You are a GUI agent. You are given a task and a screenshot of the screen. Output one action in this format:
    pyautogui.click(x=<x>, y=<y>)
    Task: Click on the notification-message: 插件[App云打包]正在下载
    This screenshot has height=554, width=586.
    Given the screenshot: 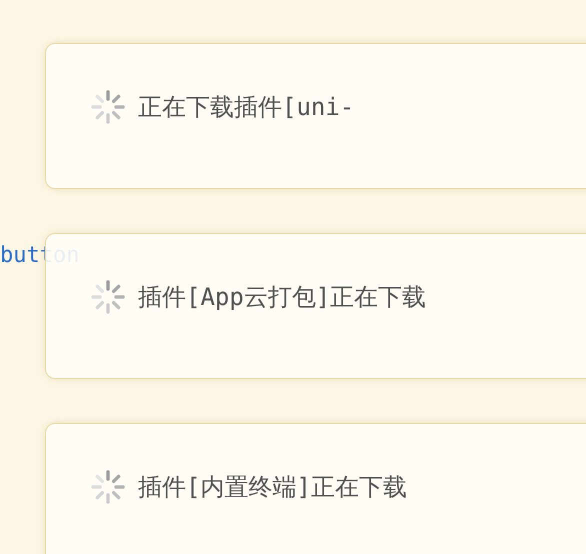 What is the action you would take?
    pyautogui.click(x=282, y=297)
    